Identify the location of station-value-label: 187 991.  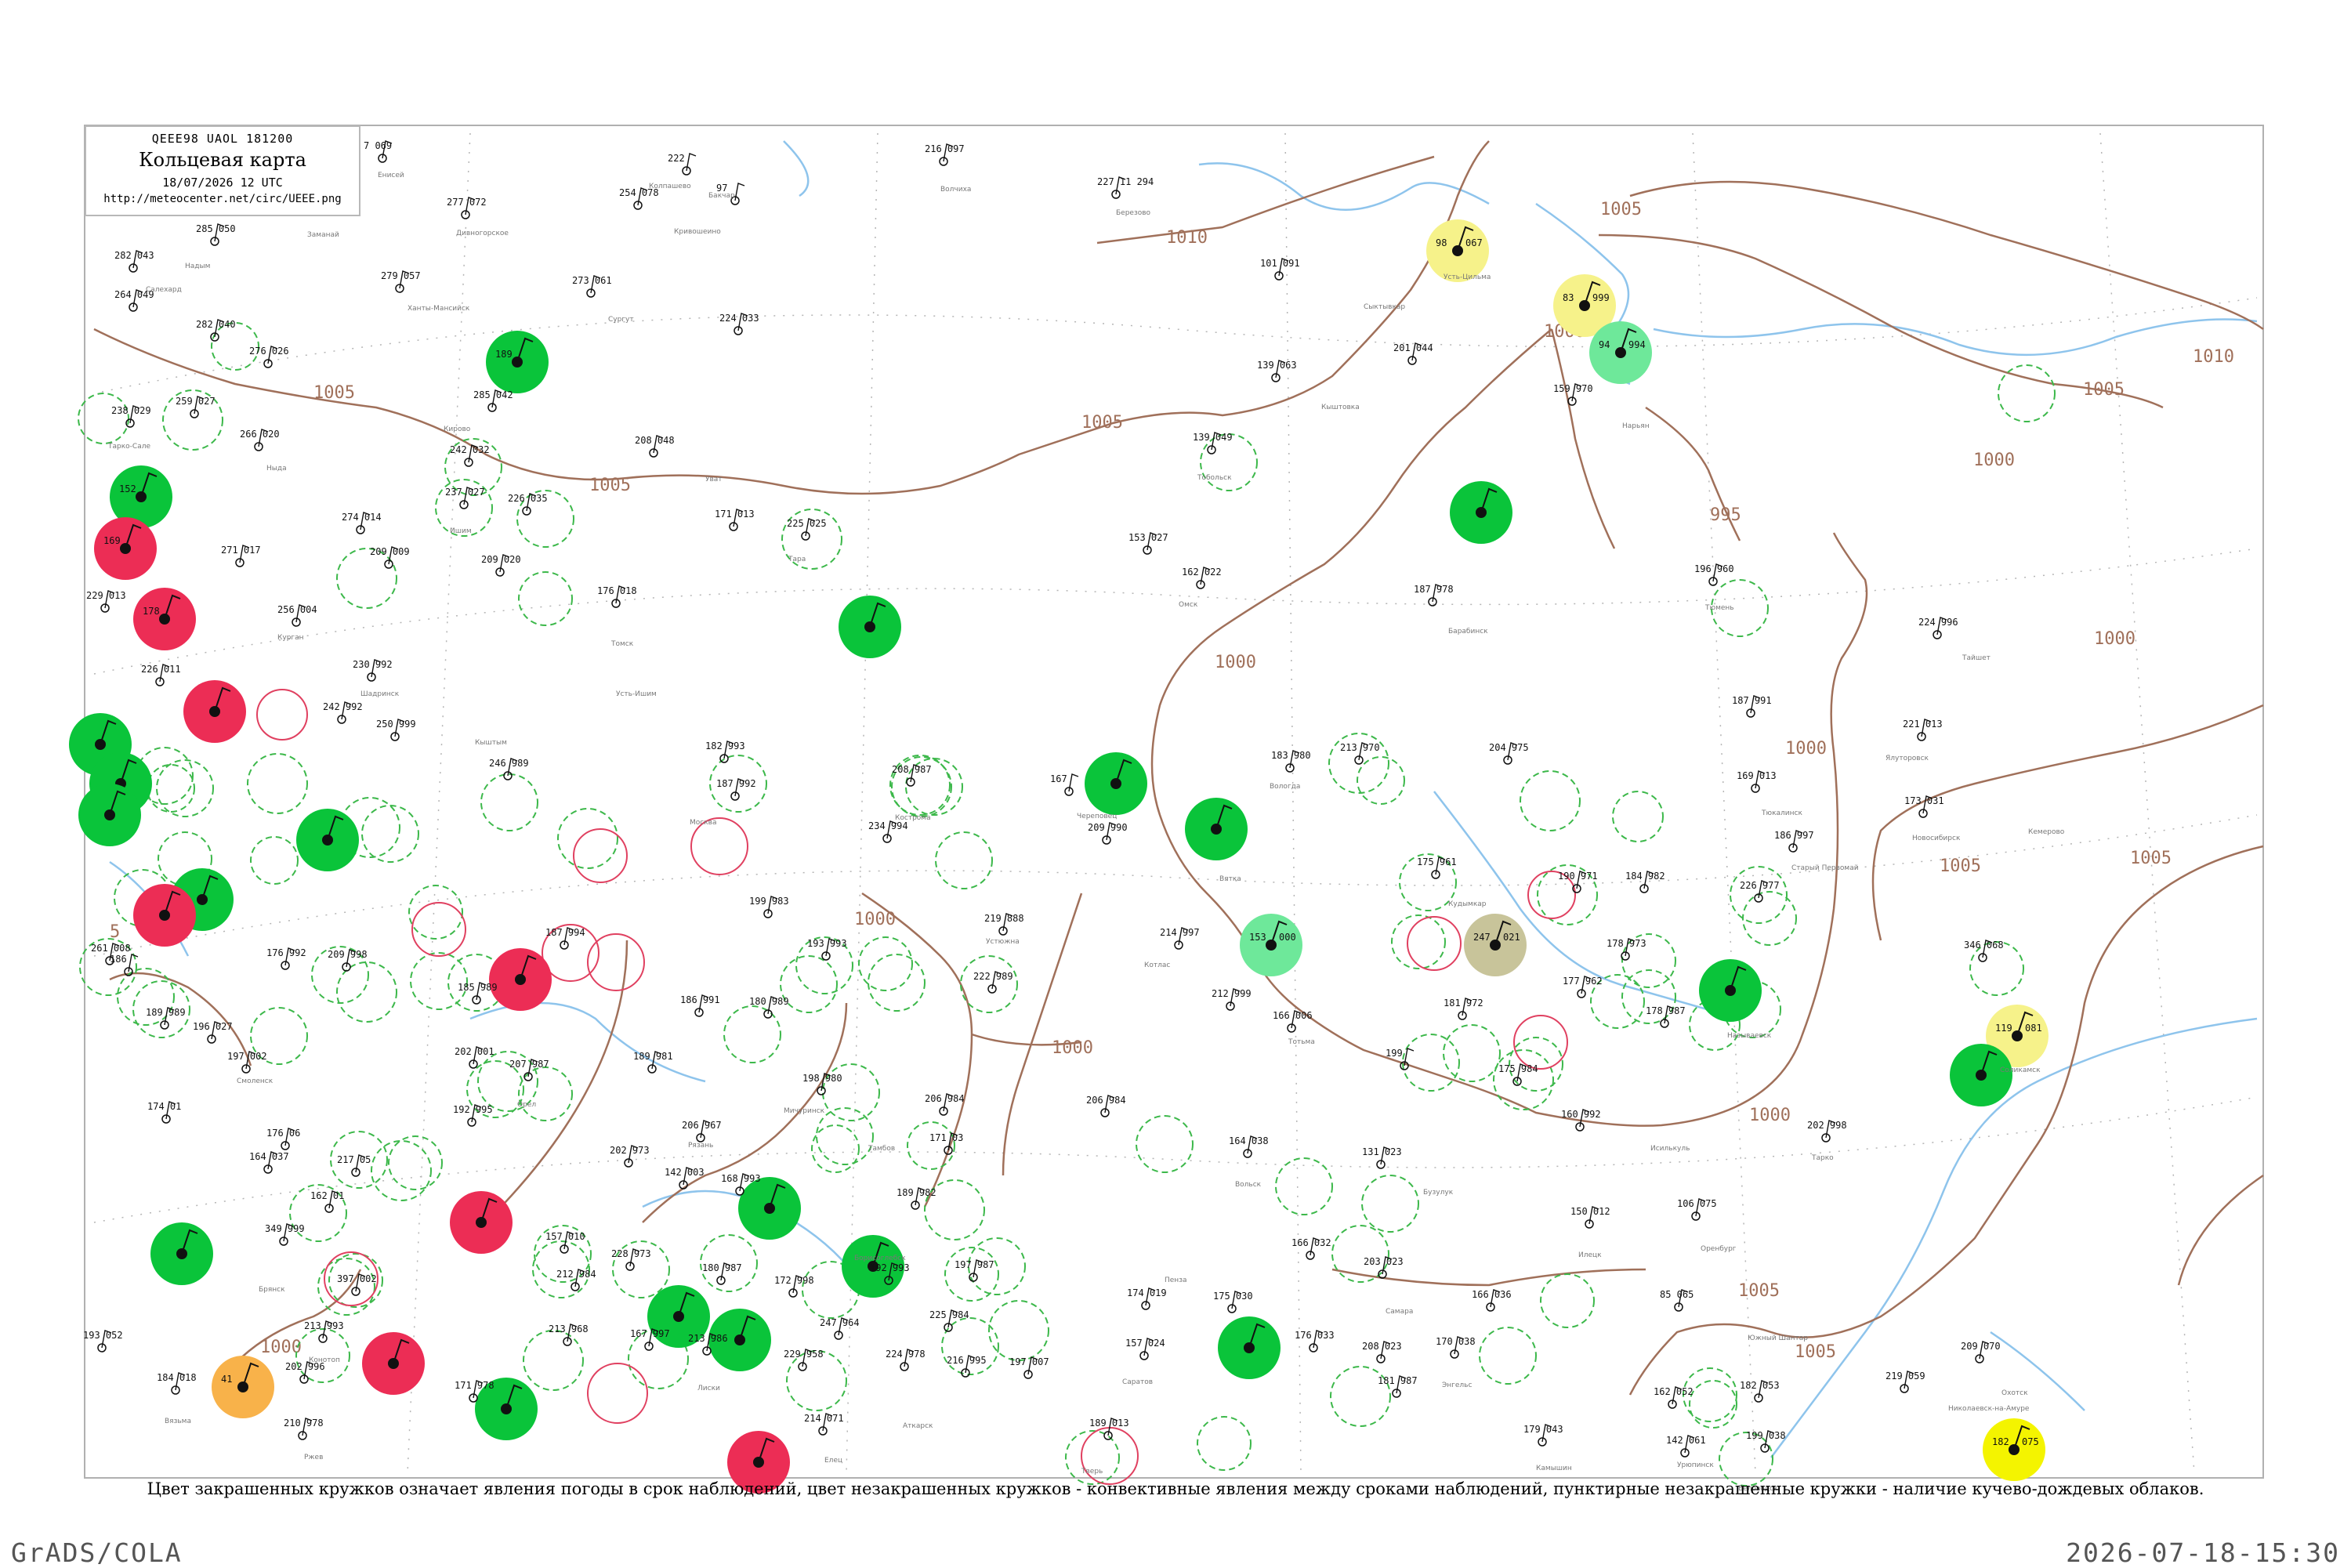
(1752, 700).